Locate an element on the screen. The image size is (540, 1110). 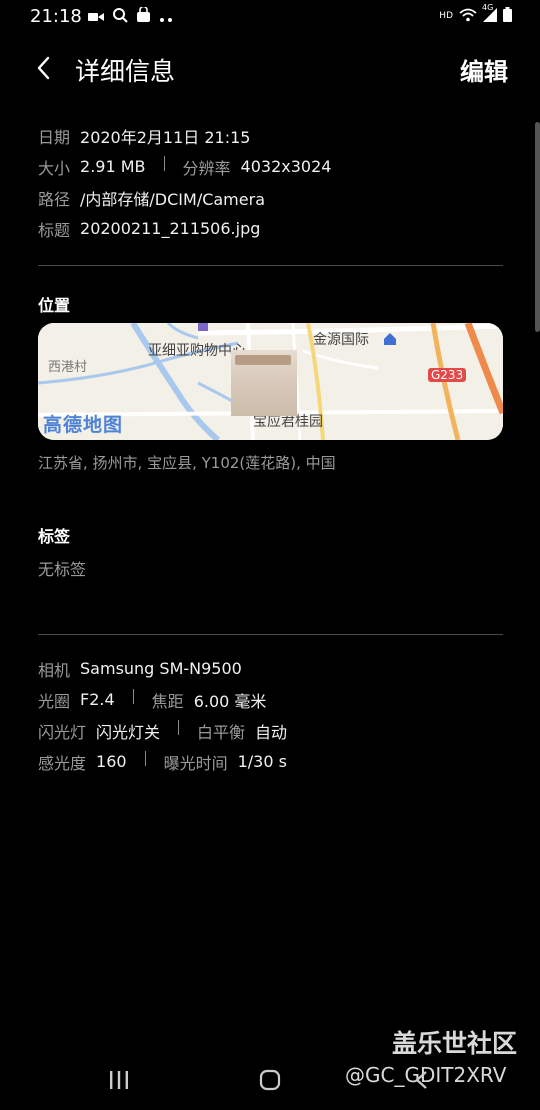
home-icon is located at coordinates (270, 1080).